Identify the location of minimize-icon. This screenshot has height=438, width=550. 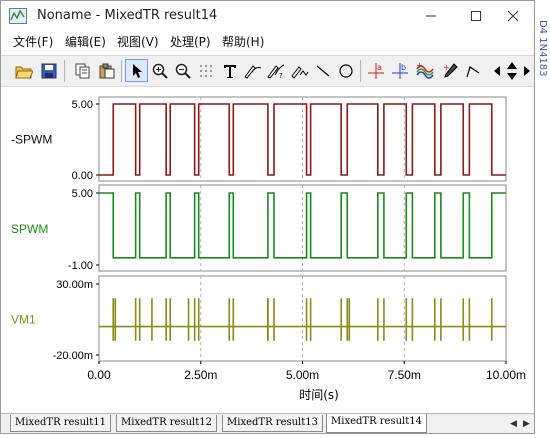
(431, 16).